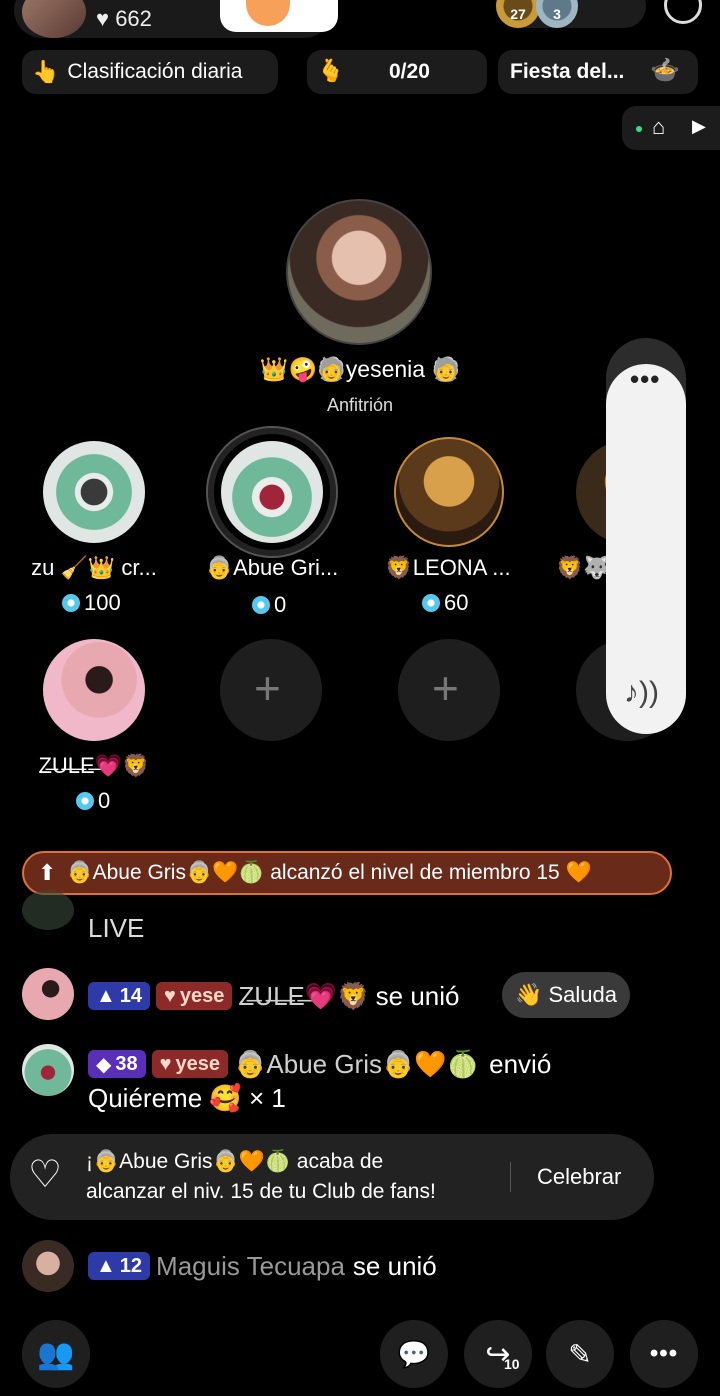 The height and width of the screenshot is (1396, 720). I want to click on mini-controls: ⌂ ▶, so click(671, 128).